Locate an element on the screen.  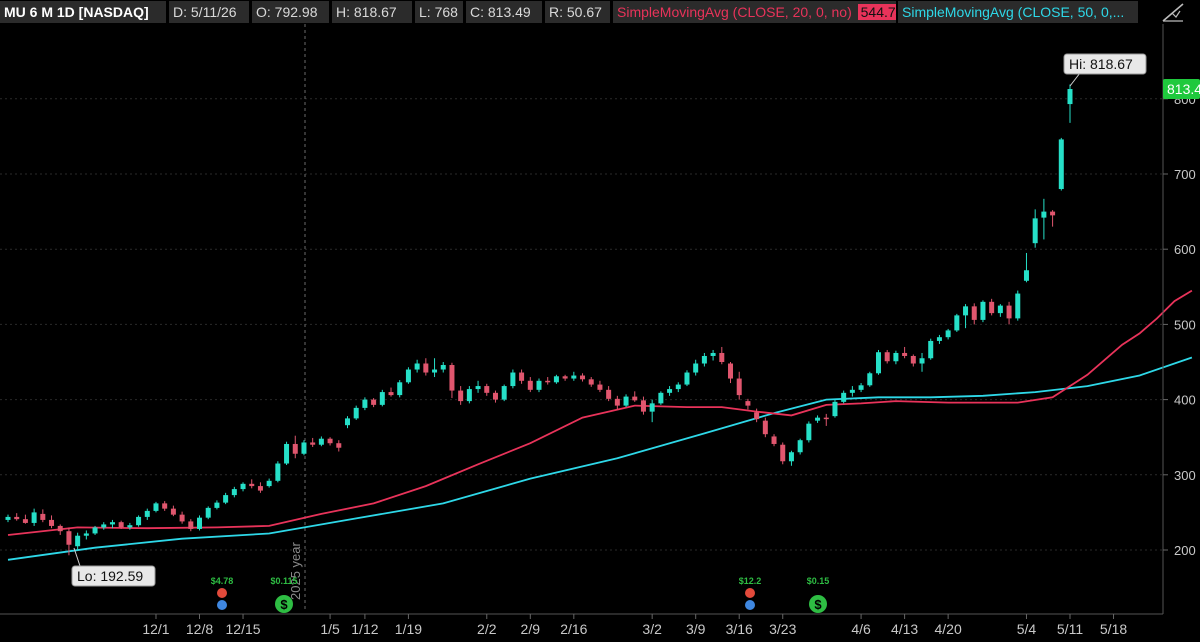
x-tick-label: 12/8 is located at coordinates (199, 629).